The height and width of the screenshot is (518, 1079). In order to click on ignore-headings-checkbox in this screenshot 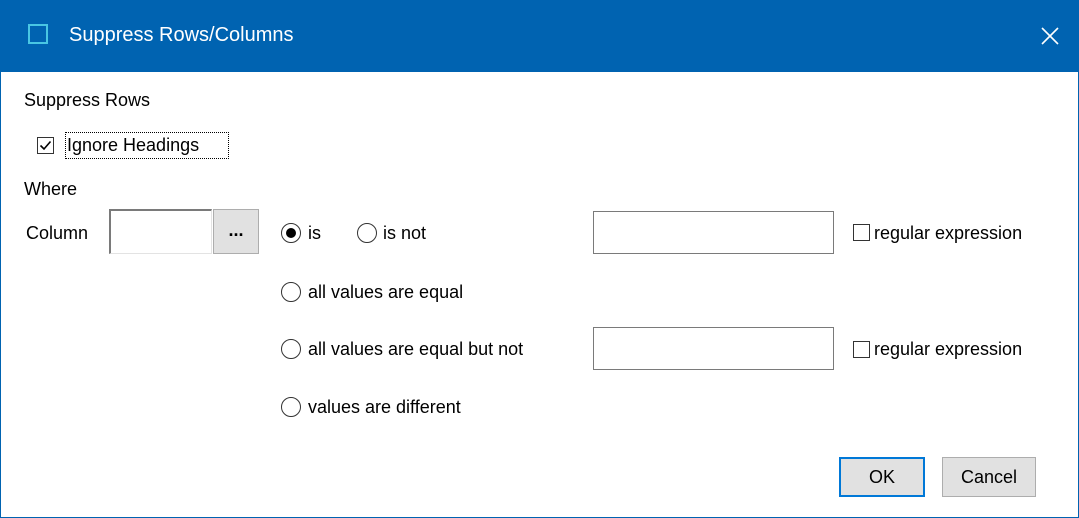, I will do `click(45, 145)`.